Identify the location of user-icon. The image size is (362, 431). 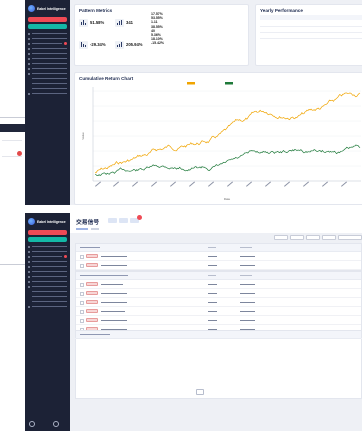
(32, 424).